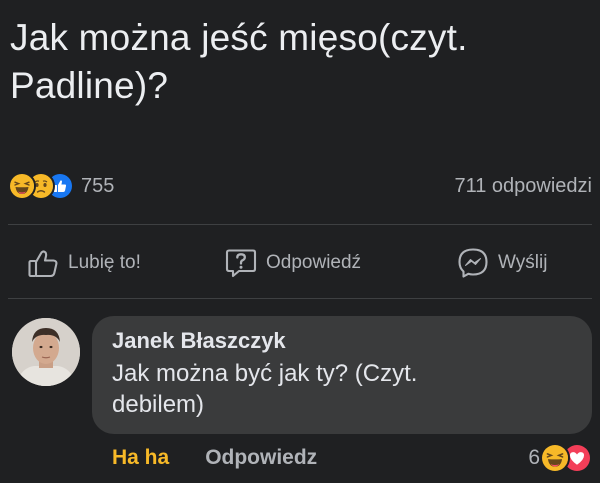  Describe the element at coordinates (523, 186) in the screenshot. I see `answers-count: 711 odpowiedzi` at that location.